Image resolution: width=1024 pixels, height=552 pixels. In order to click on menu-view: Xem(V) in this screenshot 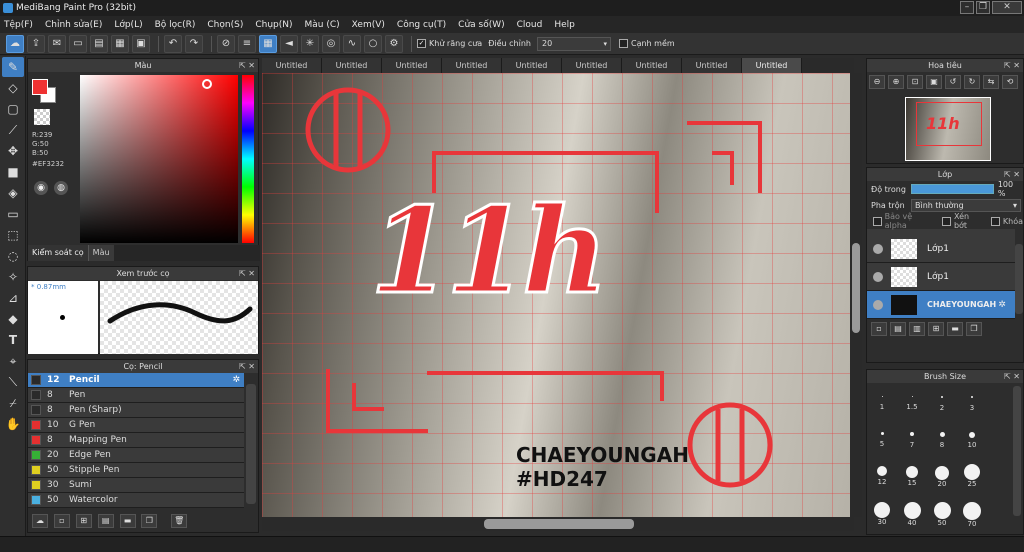, I will do `click(368, 25)`.